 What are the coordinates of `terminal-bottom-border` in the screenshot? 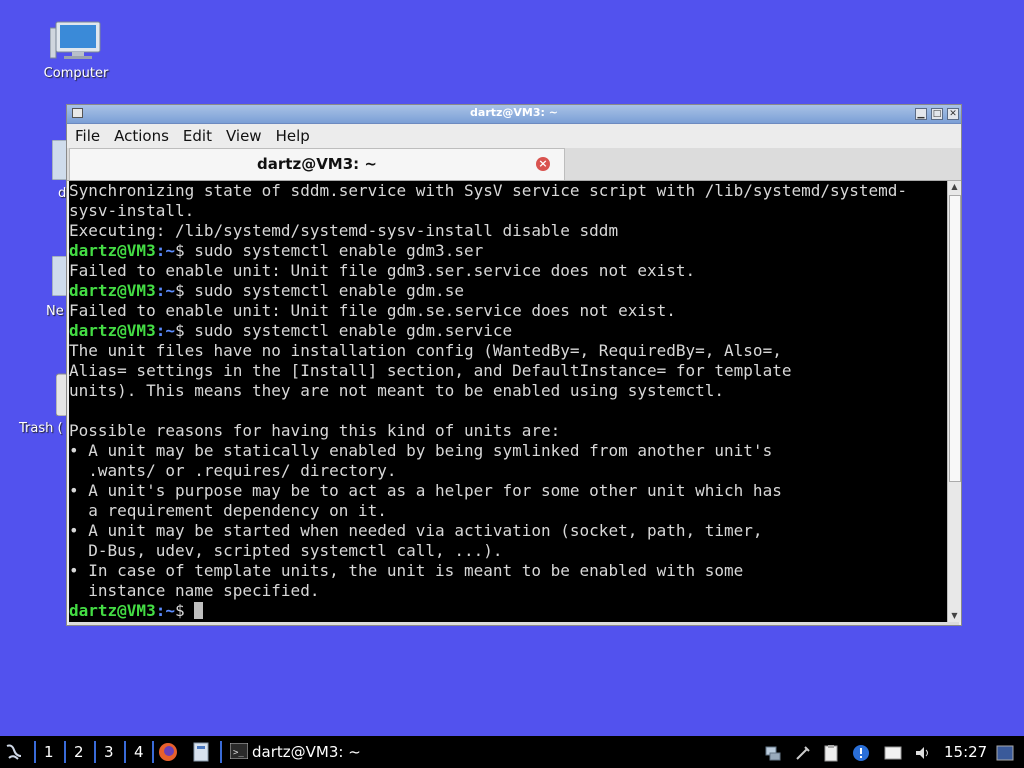 It's located at (514, 623).